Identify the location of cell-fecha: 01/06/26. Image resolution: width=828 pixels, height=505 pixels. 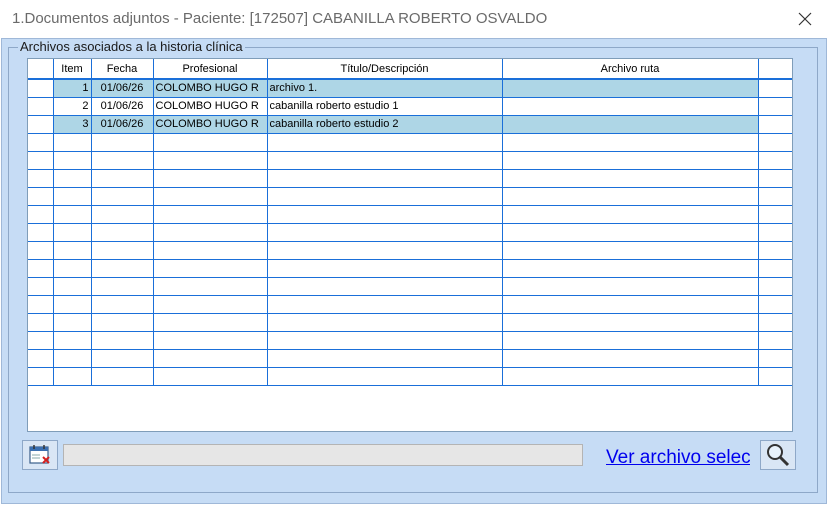
(122, 124).